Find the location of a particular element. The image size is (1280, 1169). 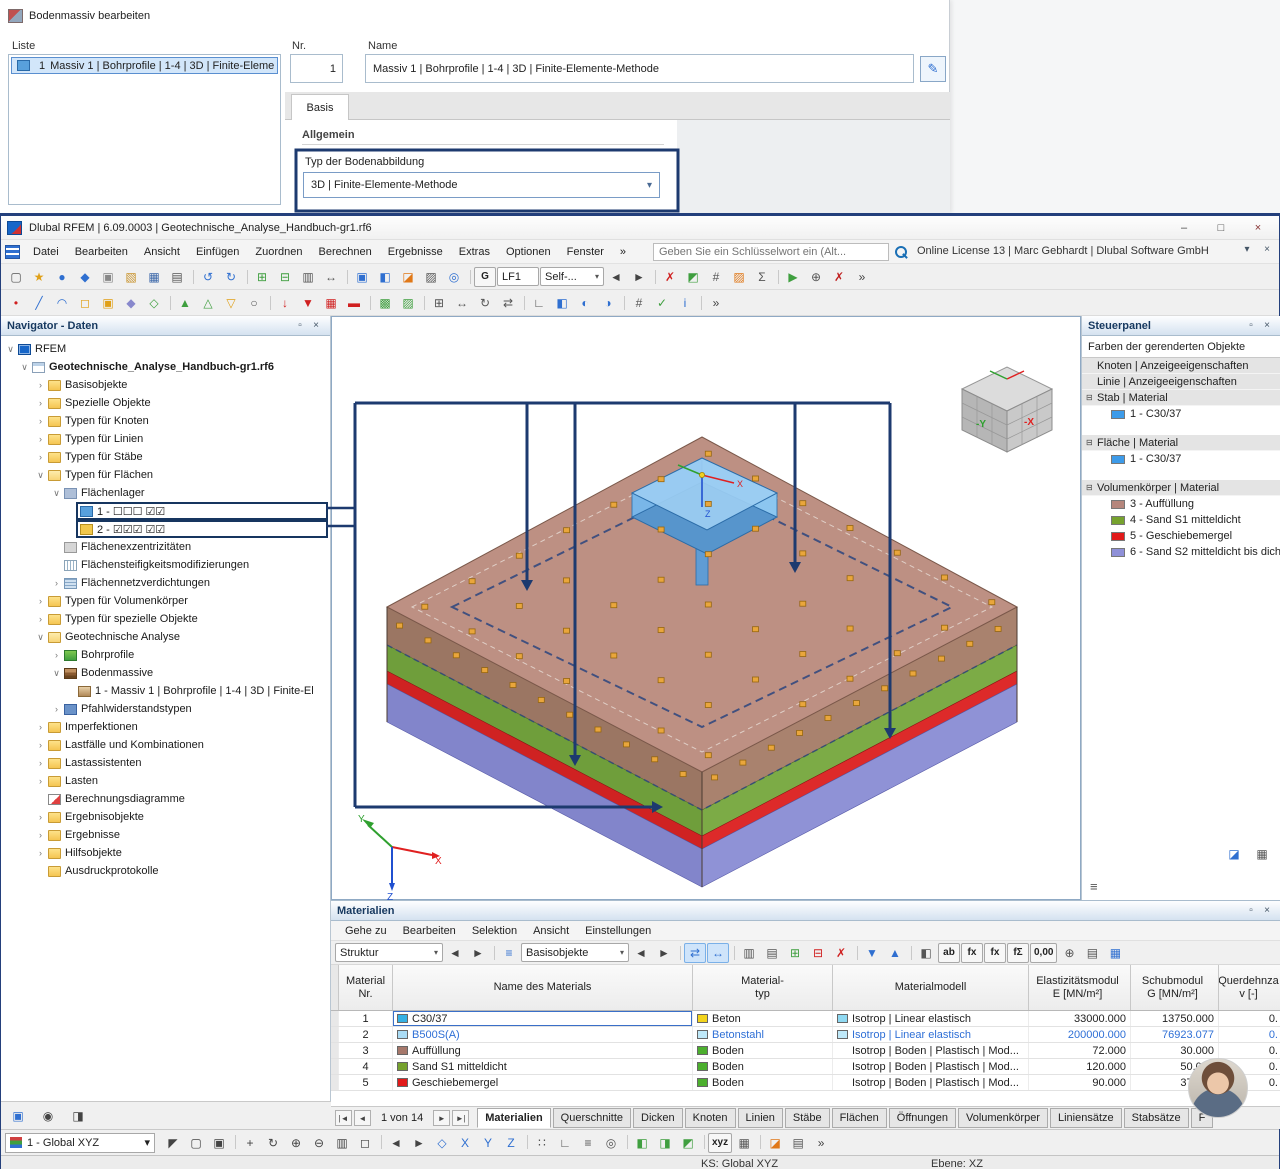

surface-load-icon: ▦ is located at coordinates (331, 303).